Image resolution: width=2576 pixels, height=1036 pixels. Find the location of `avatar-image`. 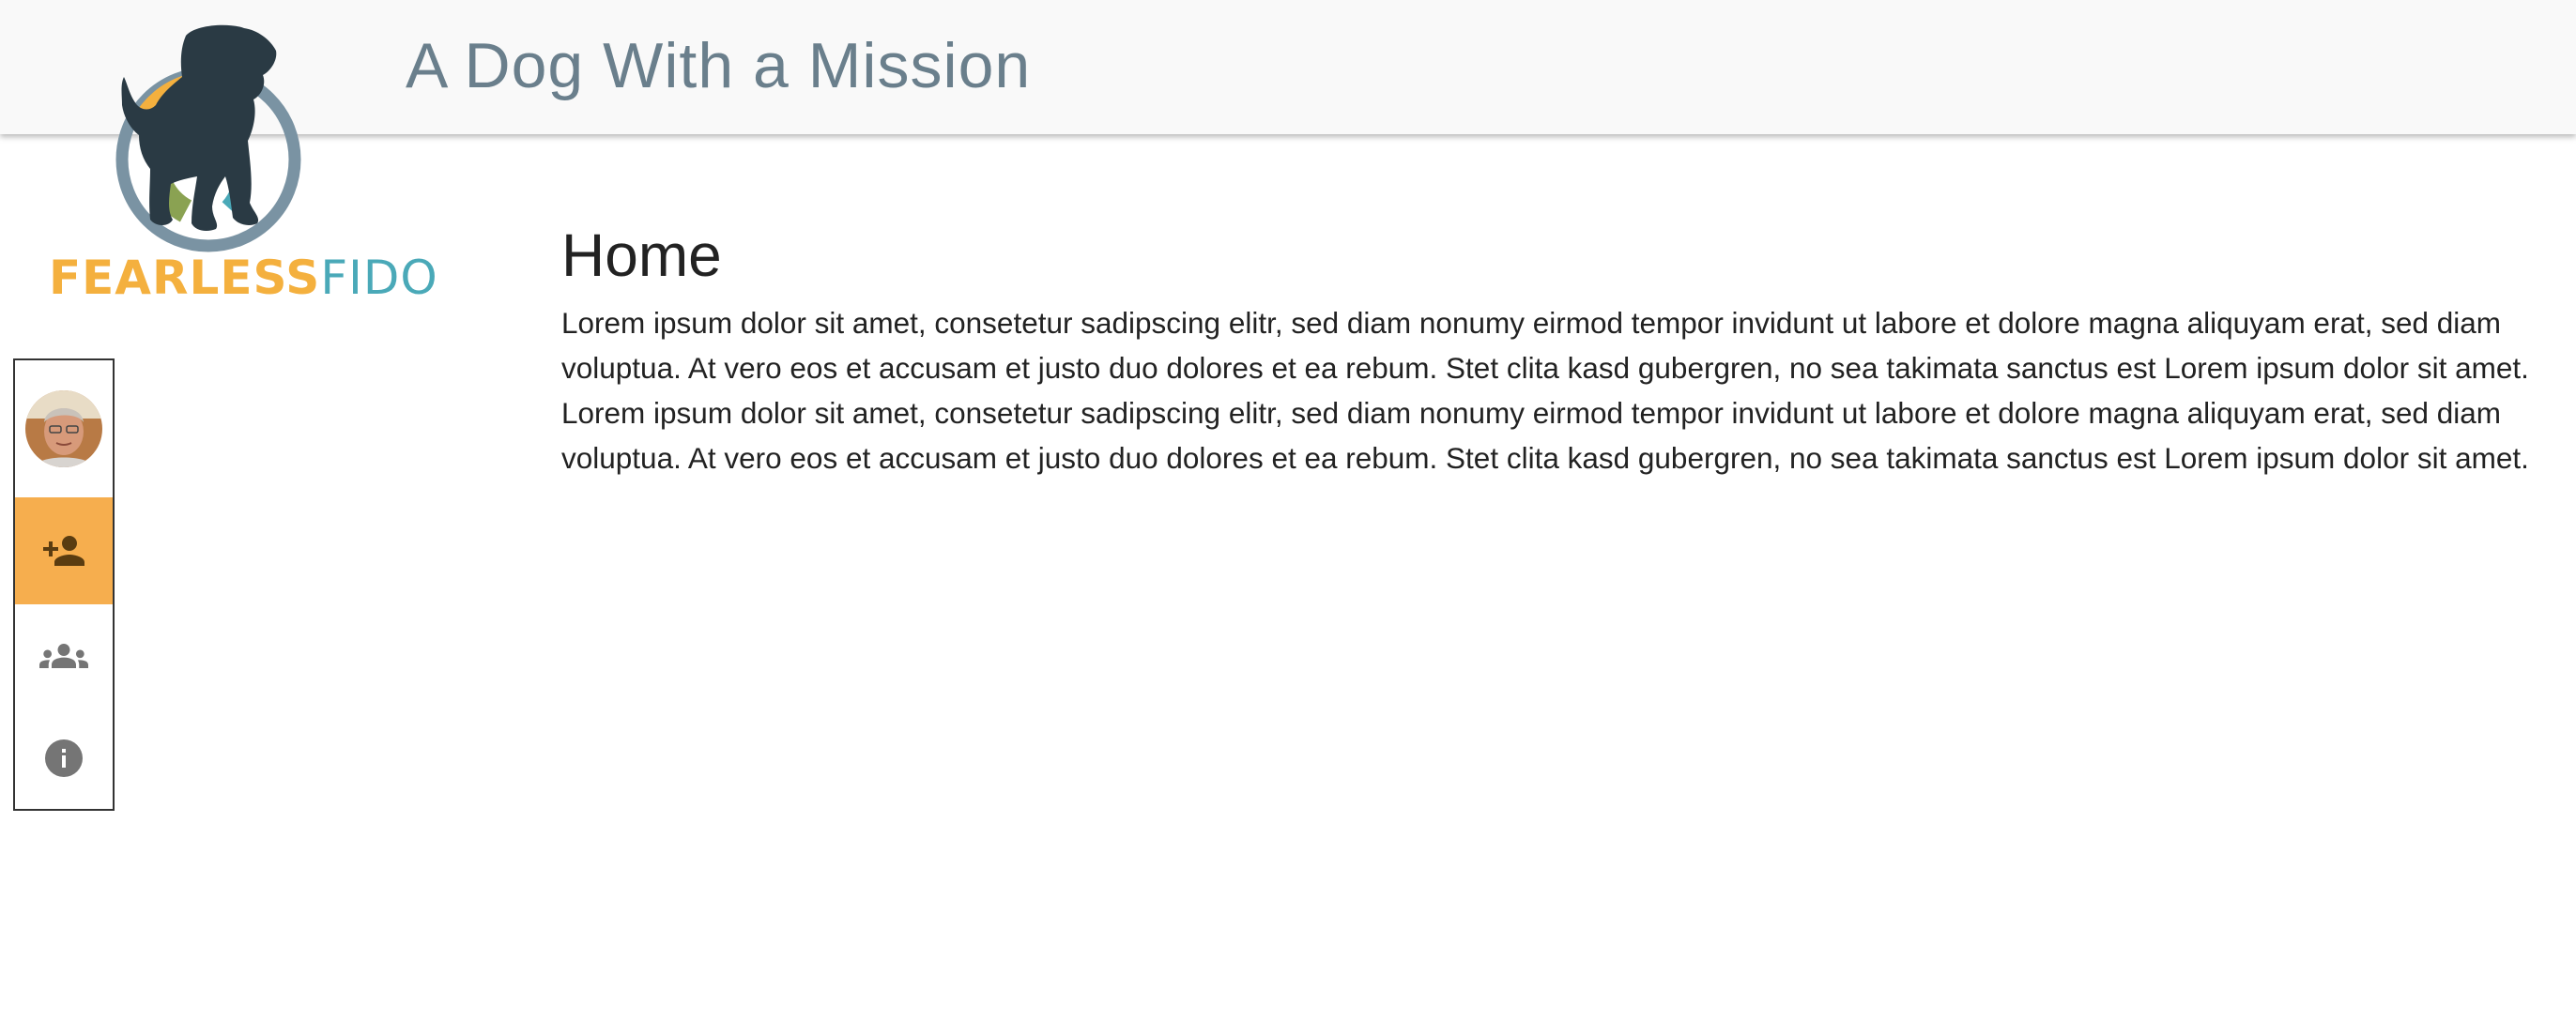

avatar-image is located at coordinates (64, 428).